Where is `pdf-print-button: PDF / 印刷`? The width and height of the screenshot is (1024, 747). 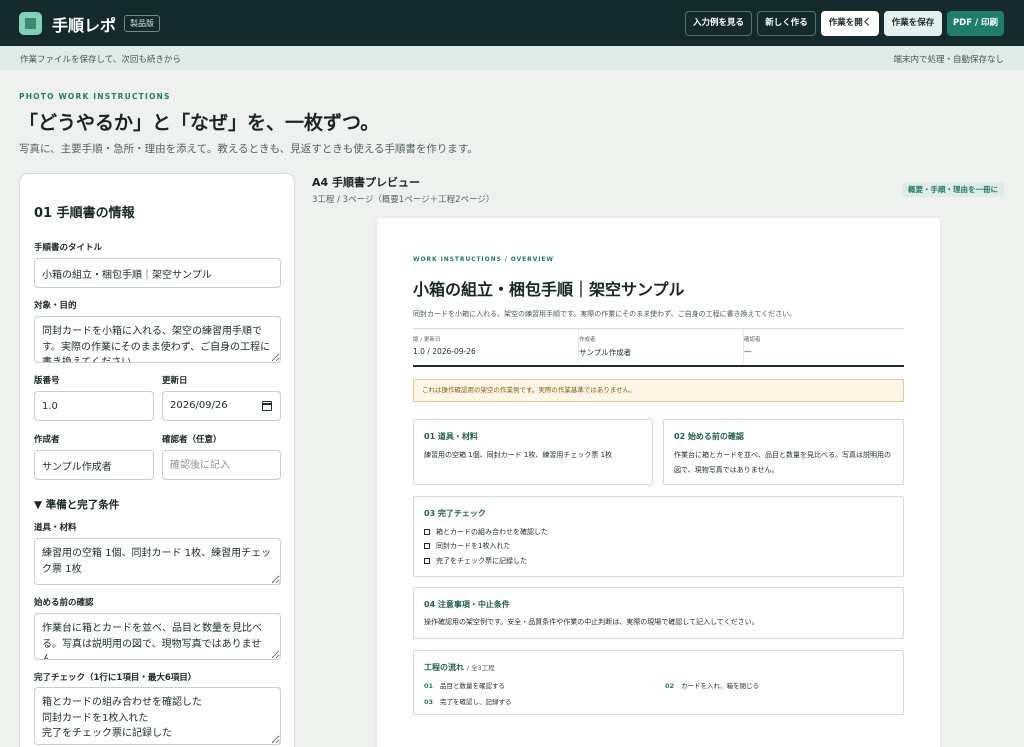
pdf-print-button: PDF / 印刷 is located at coordinates (975, 23).